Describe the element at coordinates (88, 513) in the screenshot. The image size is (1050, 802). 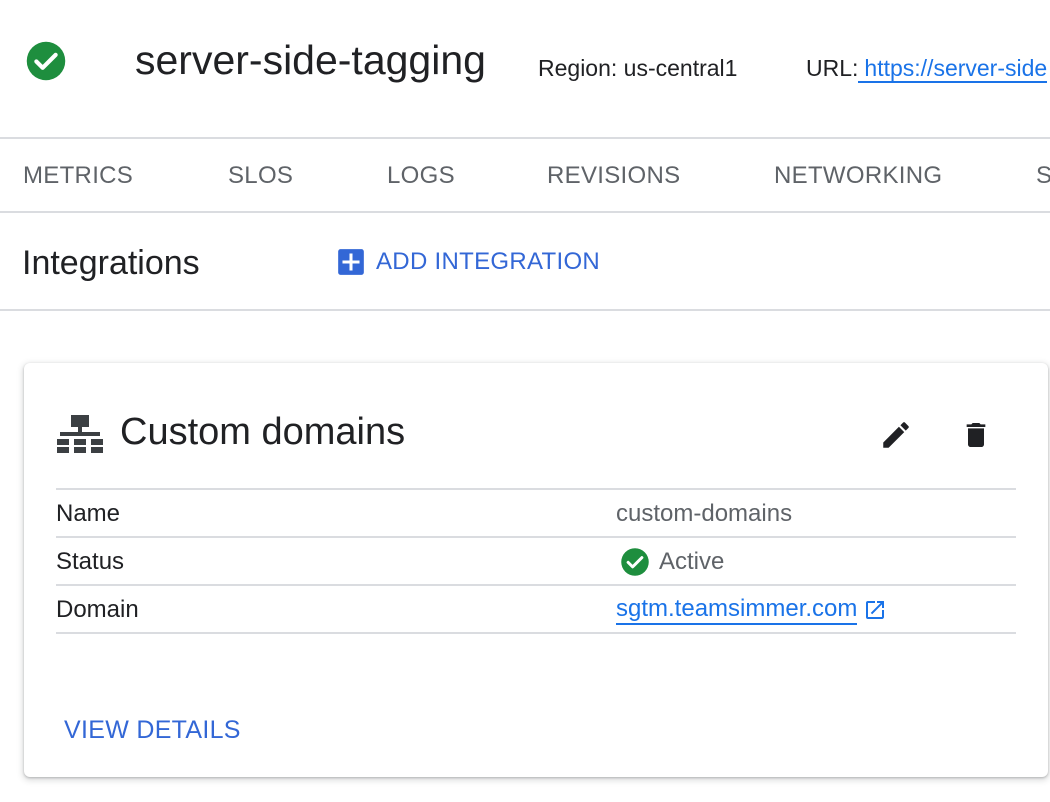
I see `row-key-name: Name` at that location.